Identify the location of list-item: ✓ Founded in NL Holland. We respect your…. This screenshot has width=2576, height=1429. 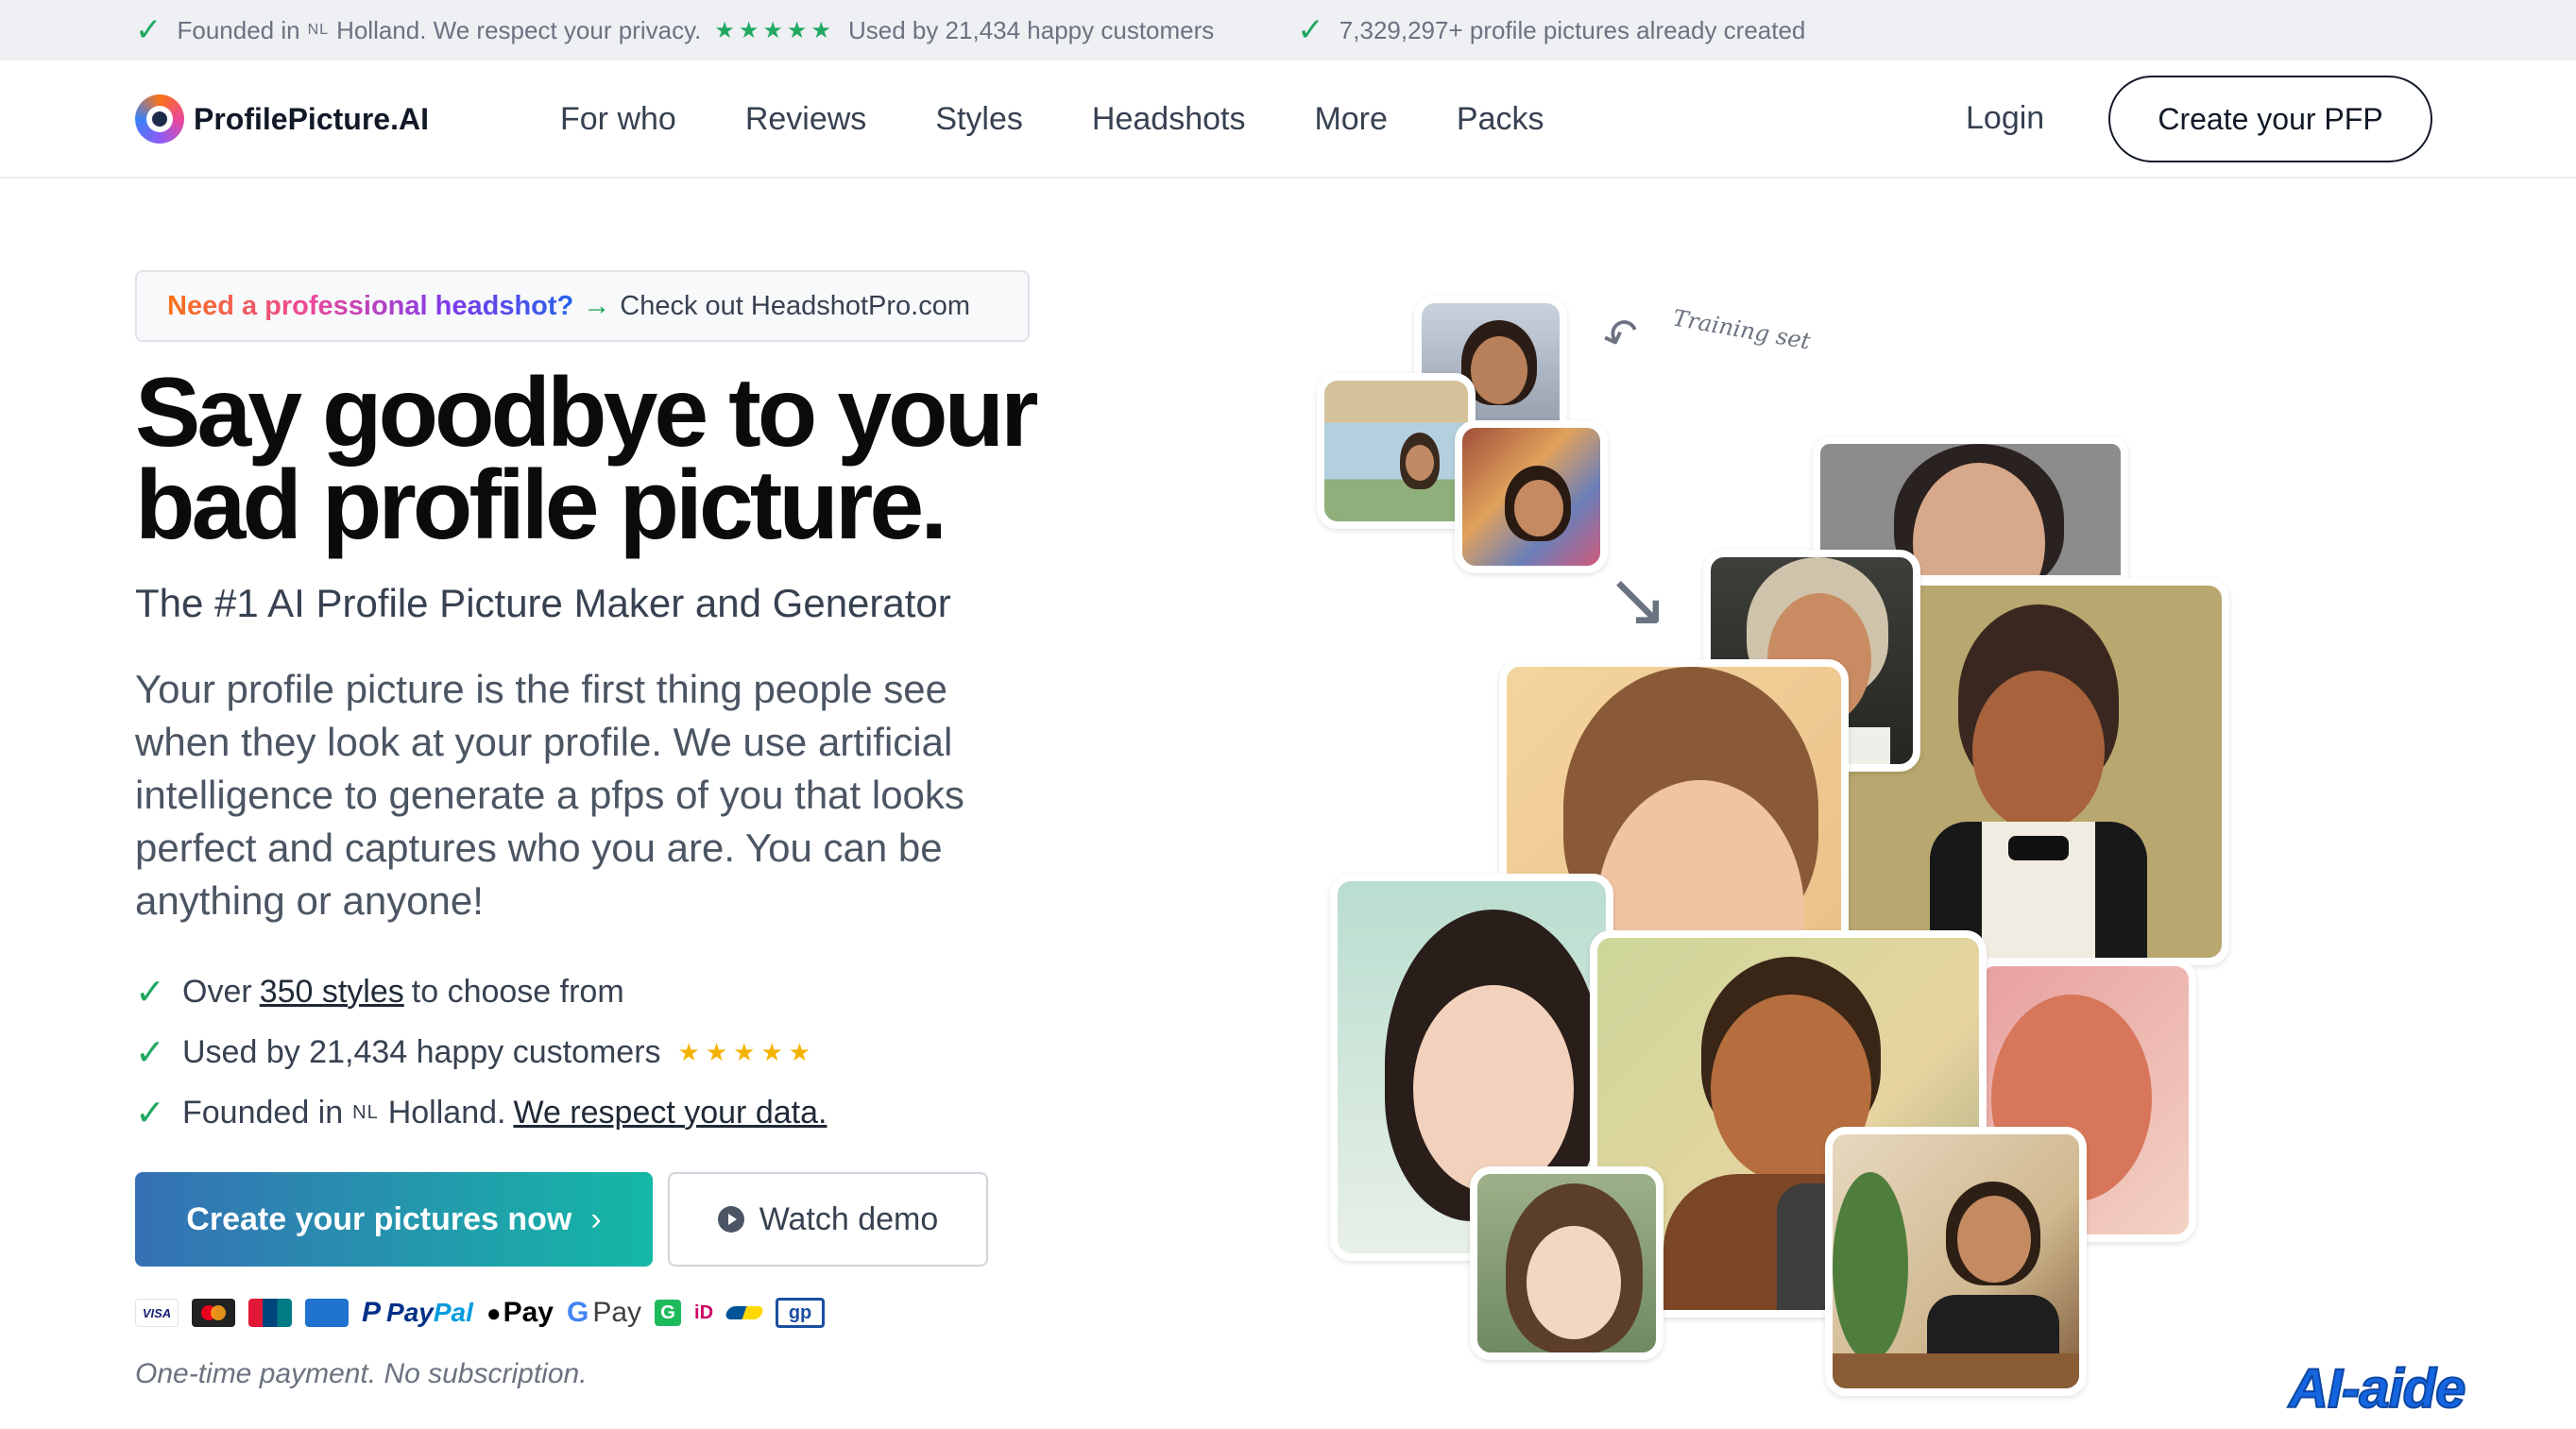
(484, 1113).